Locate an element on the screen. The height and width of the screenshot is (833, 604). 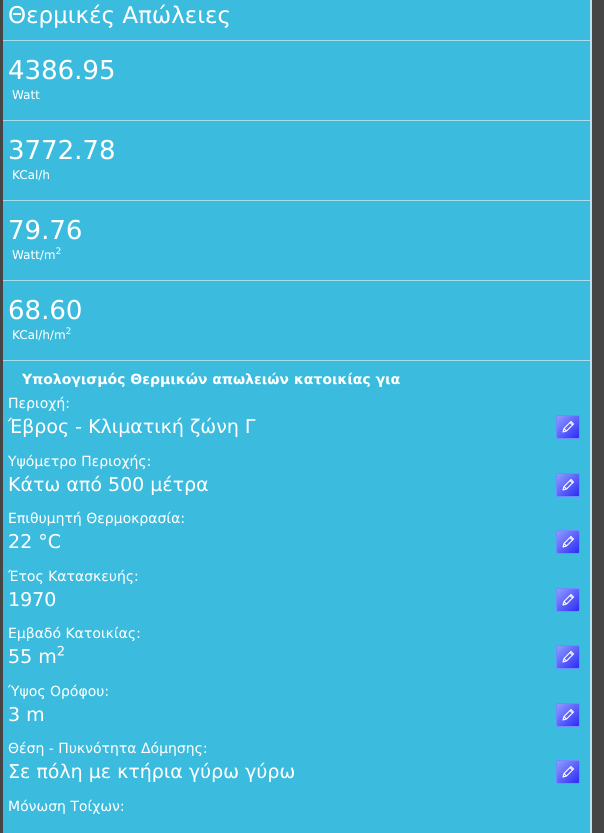
parameter-label: Ύψος Ορόφου: is located at coordinates (59, 691).